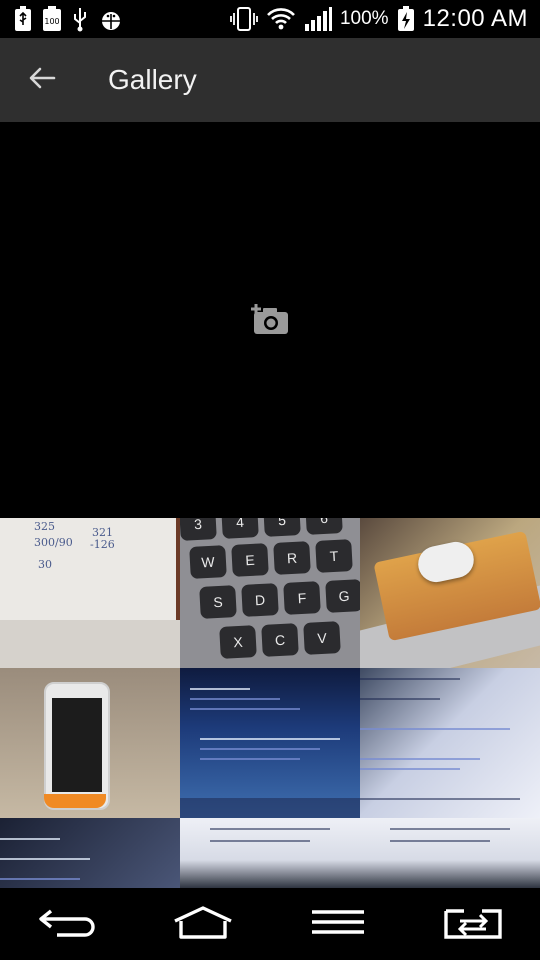 The image size is (540, 960). I want to click on status-icons-right: 100% 12:00 AM, so click(385, 19).